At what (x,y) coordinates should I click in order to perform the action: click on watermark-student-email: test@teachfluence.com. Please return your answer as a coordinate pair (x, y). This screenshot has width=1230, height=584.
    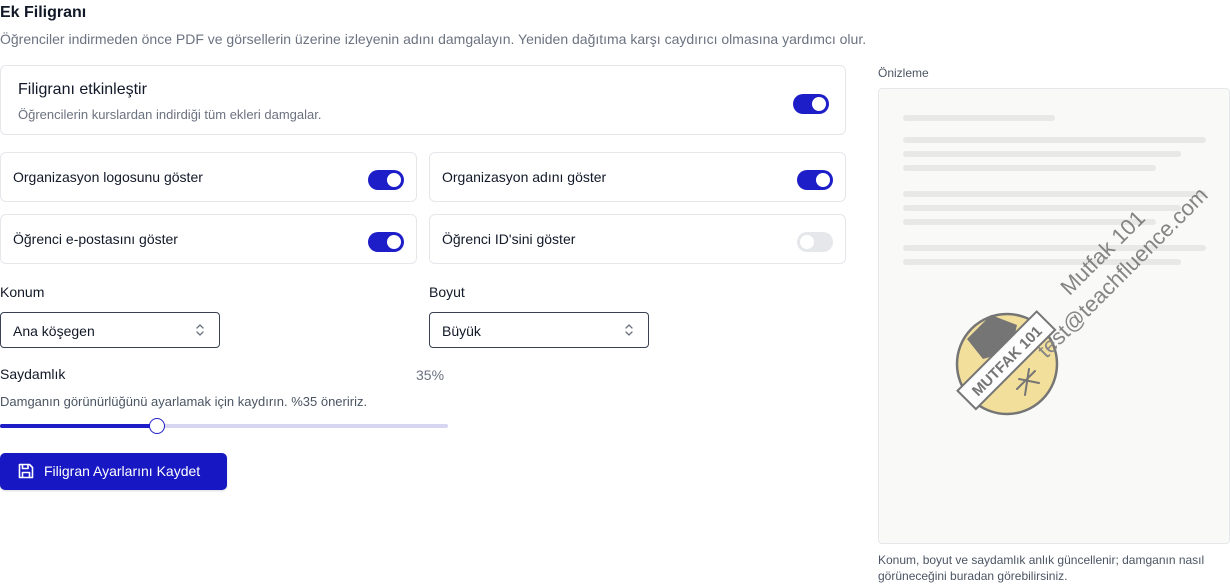
    Looking at the image, I should click on (1122, 272).